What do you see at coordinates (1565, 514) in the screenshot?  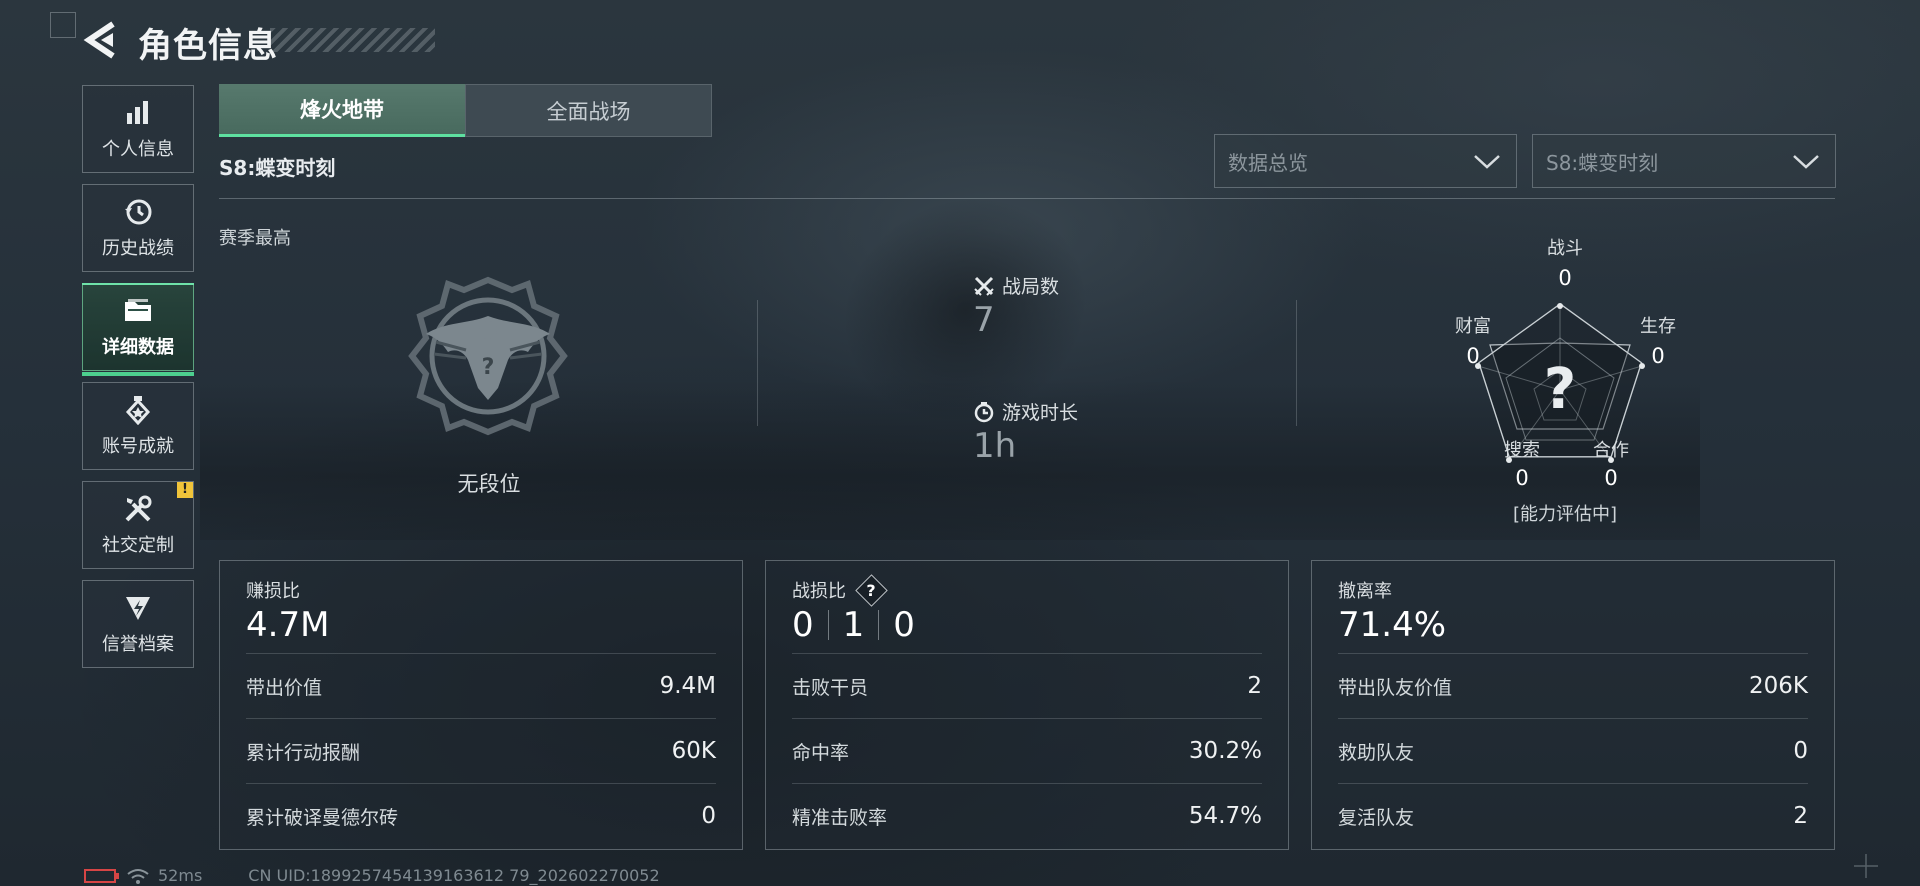 I see `radar-status-text: [能力评估中]` at bounding box center [1565, 514].